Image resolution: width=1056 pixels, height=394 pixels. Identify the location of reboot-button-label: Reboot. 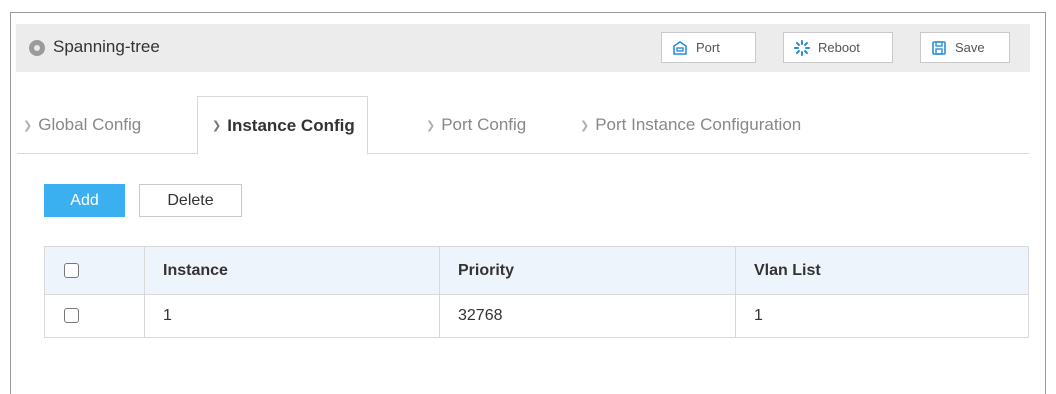
(839, 47).